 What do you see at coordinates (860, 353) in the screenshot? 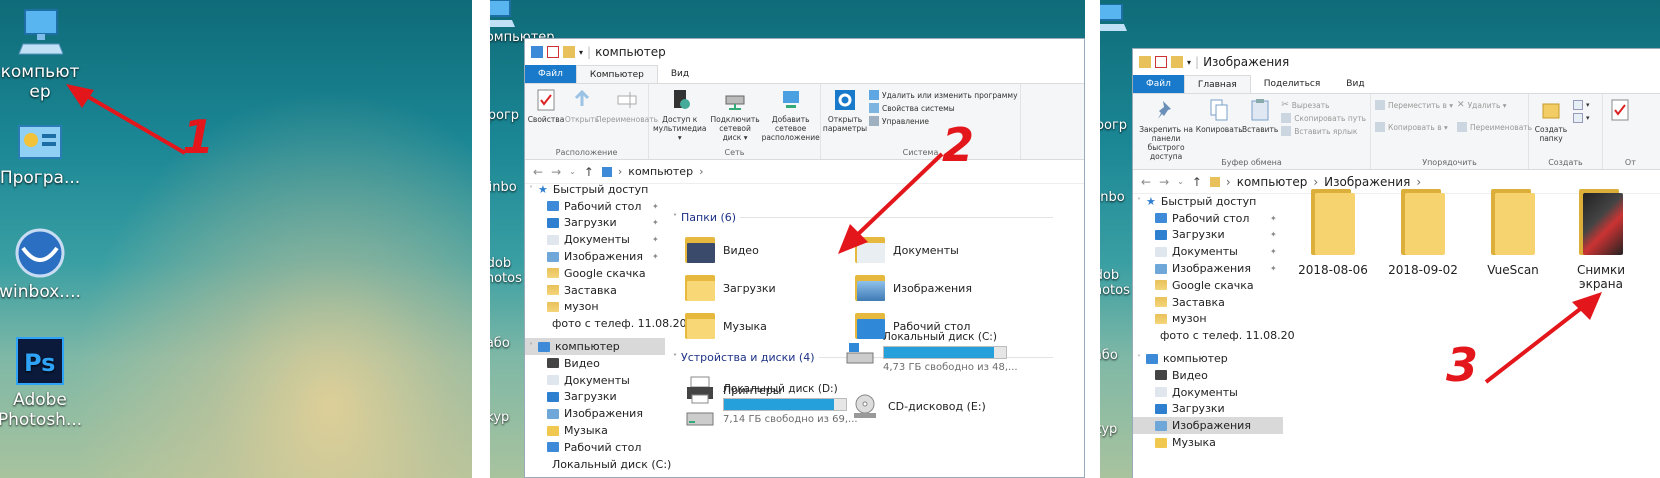
I see `system-drive-icon` at bounding box center [860, 353].